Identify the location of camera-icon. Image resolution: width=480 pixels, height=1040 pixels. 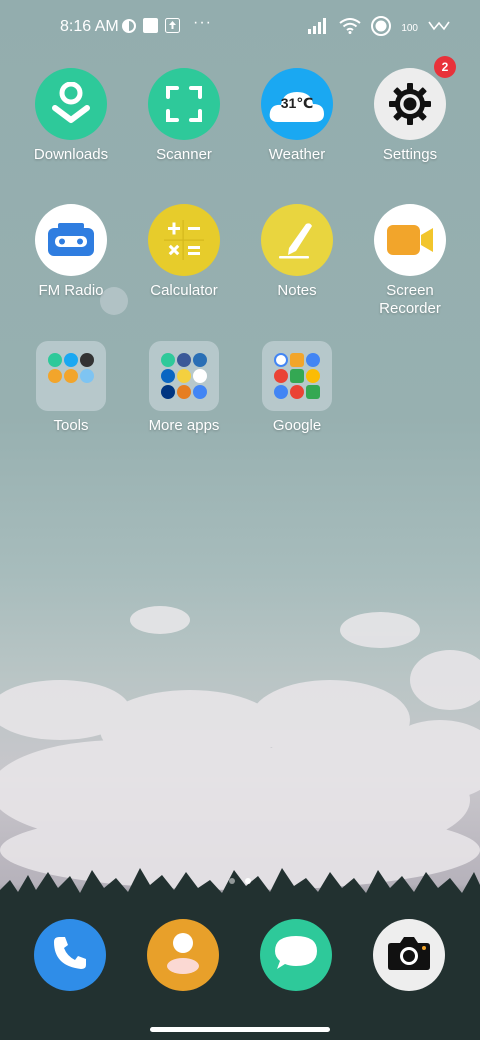
(409, 955).